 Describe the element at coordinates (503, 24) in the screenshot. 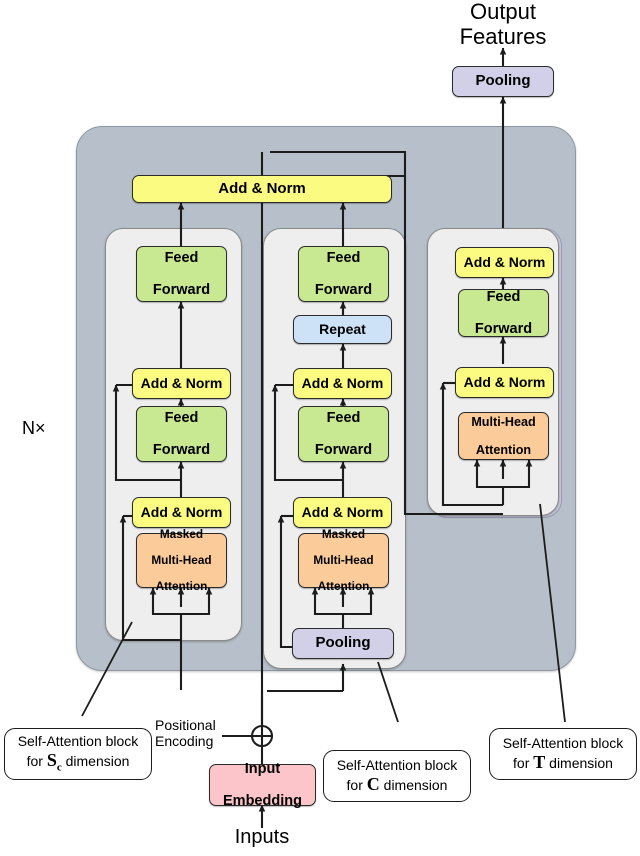

I see `output-features-label: Output Features` at that location.